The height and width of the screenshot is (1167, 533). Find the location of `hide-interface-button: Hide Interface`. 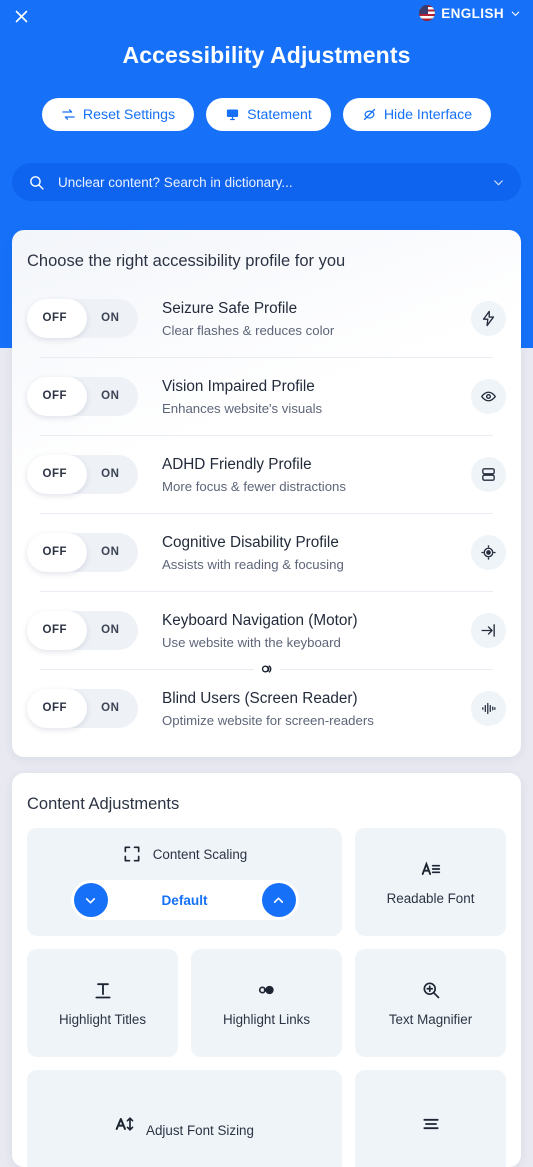

hide-interface-button: Hide Interface is located at coordinates (417, 114).